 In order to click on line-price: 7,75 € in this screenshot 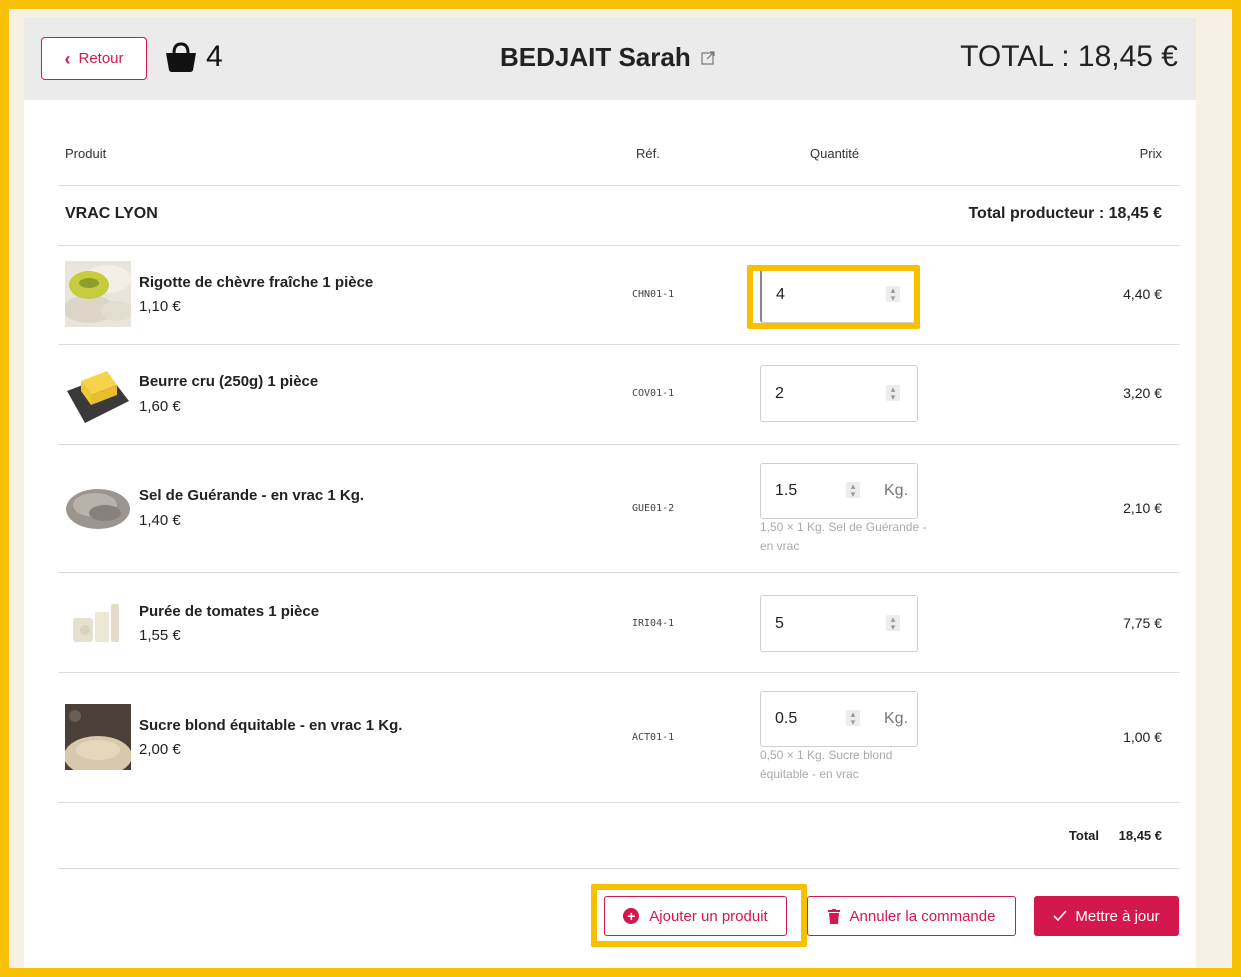, I will do `click(1142, 623)`.